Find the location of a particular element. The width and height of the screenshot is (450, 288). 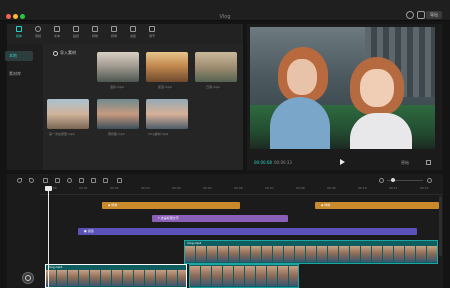

tab-text: 文本 is located at coordinates (57, 32).